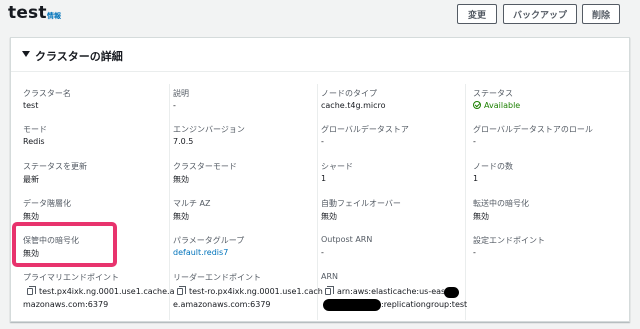  What do you see at coordinates (54, 16) in the screenshot?
I see `info-link: 情報` at bounding box center [54, 16].